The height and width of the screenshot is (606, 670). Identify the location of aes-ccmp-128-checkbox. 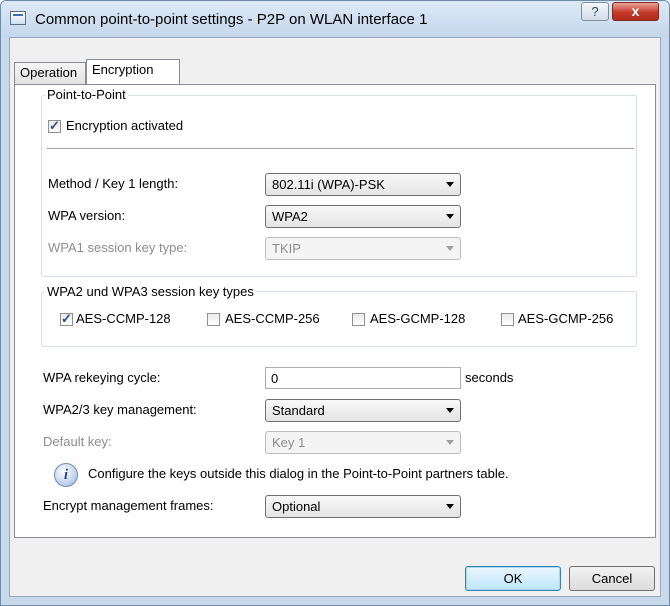
(66, 319).